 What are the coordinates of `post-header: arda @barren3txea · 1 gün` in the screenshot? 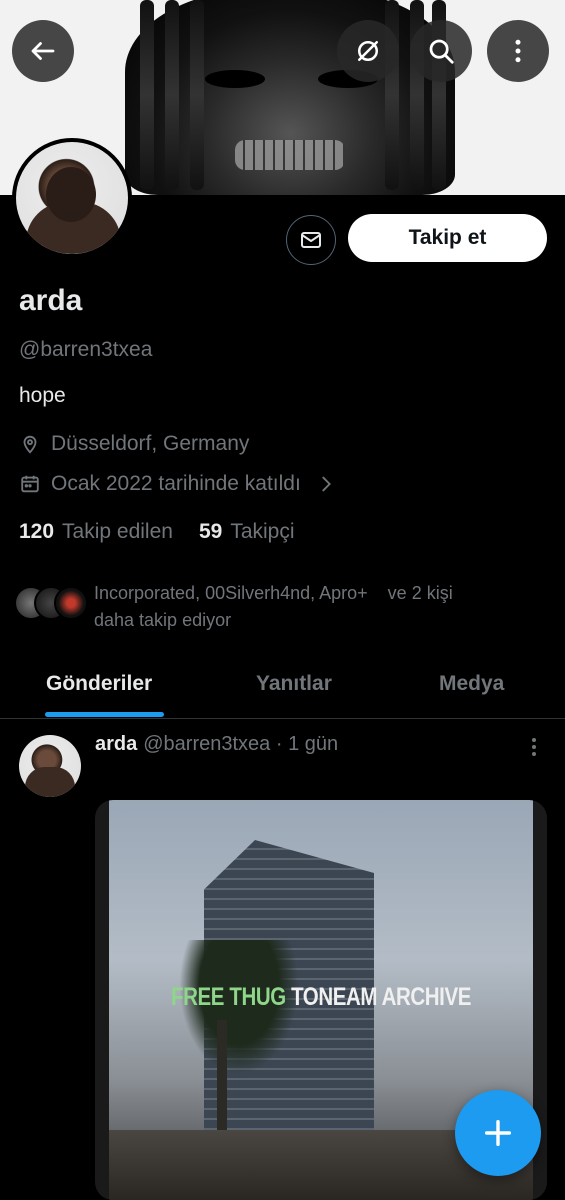 It's located at (216, 744).